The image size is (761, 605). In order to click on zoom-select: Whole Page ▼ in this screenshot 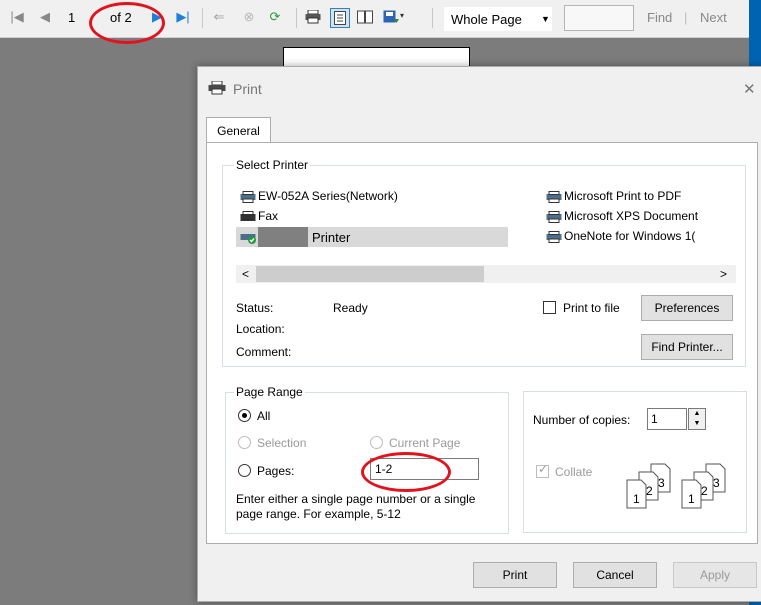, I will do `click(498, 19)`.